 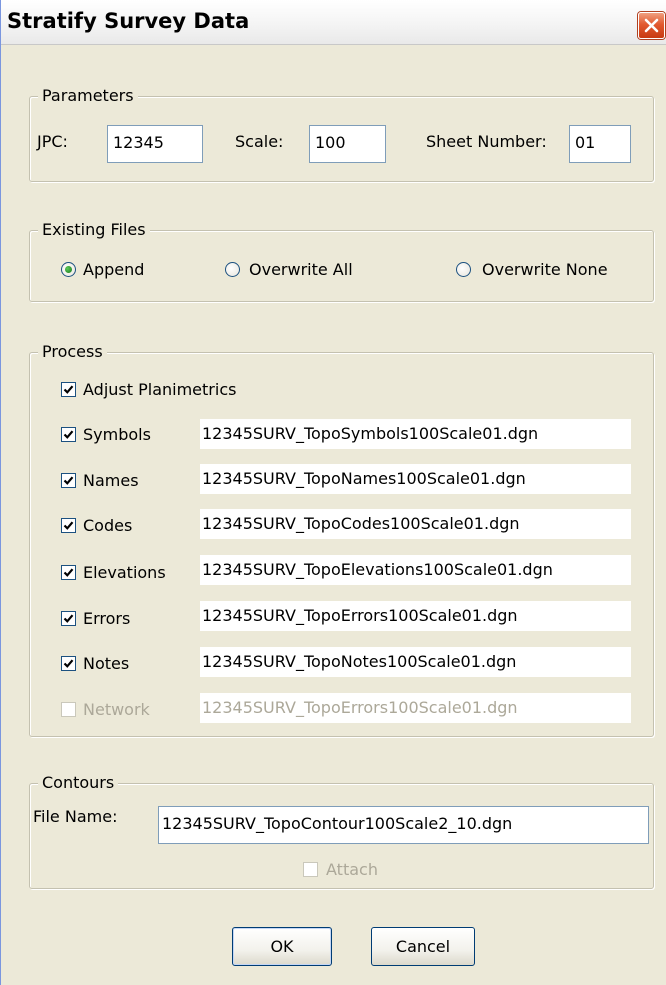 What do you see at coordinates (545, 270) in the screenshot?
I see `overwrite-none-label: Overwrite None` at bounding box center [545, 270].